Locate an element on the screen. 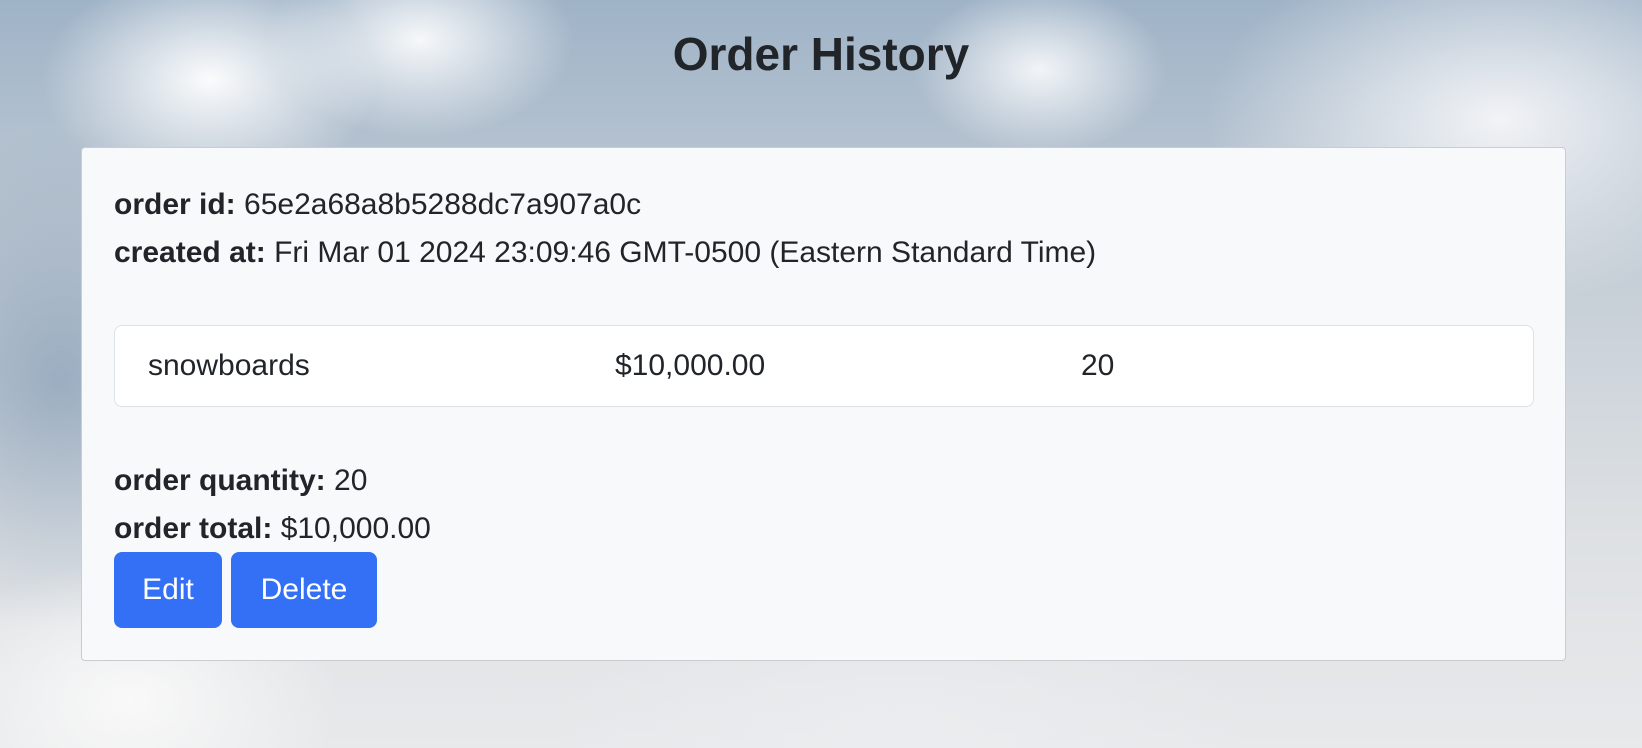  order-total-value: $10,000.00 is located at coordinates (355, 528).